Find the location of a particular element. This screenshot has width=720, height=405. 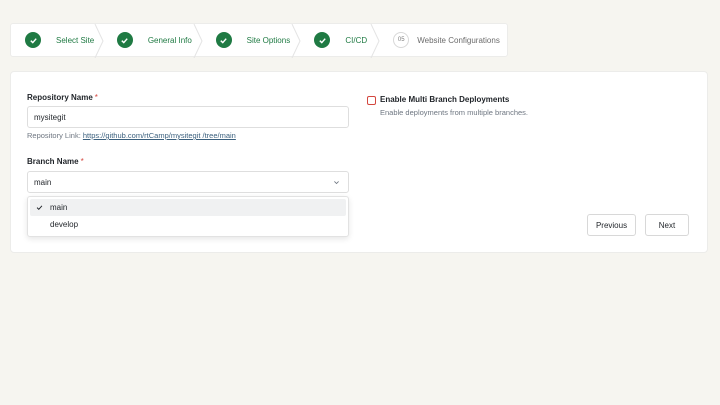

multi-branch-label: Enable Multi Branch Deployments is located at coordinates (445, 99).